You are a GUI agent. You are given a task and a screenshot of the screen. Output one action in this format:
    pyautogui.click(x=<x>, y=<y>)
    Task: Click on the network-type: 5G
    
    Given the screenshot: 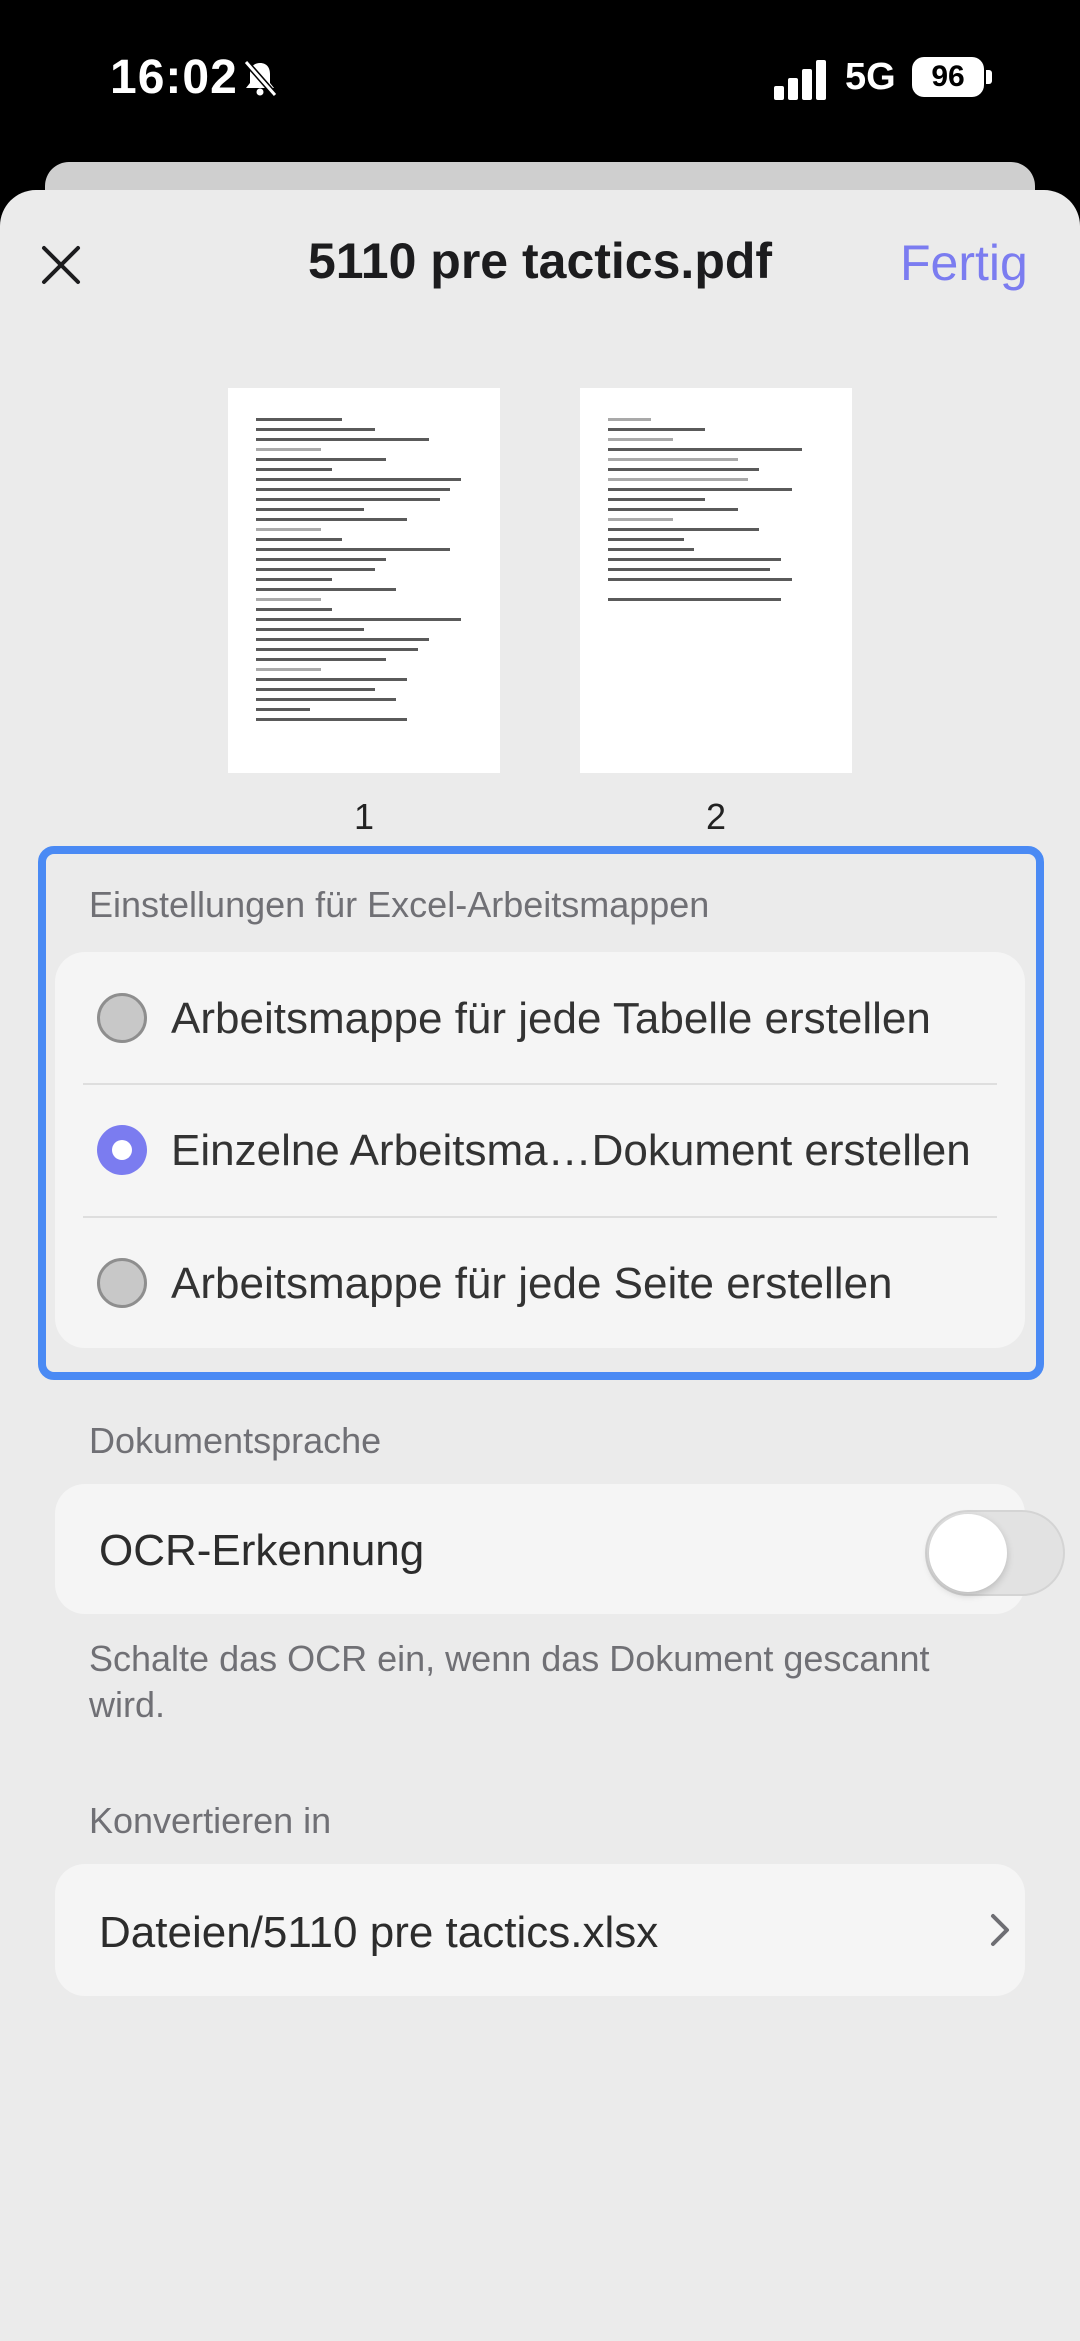 What is the action you would take?
    pyautogui.click(x=870, y=77)
    